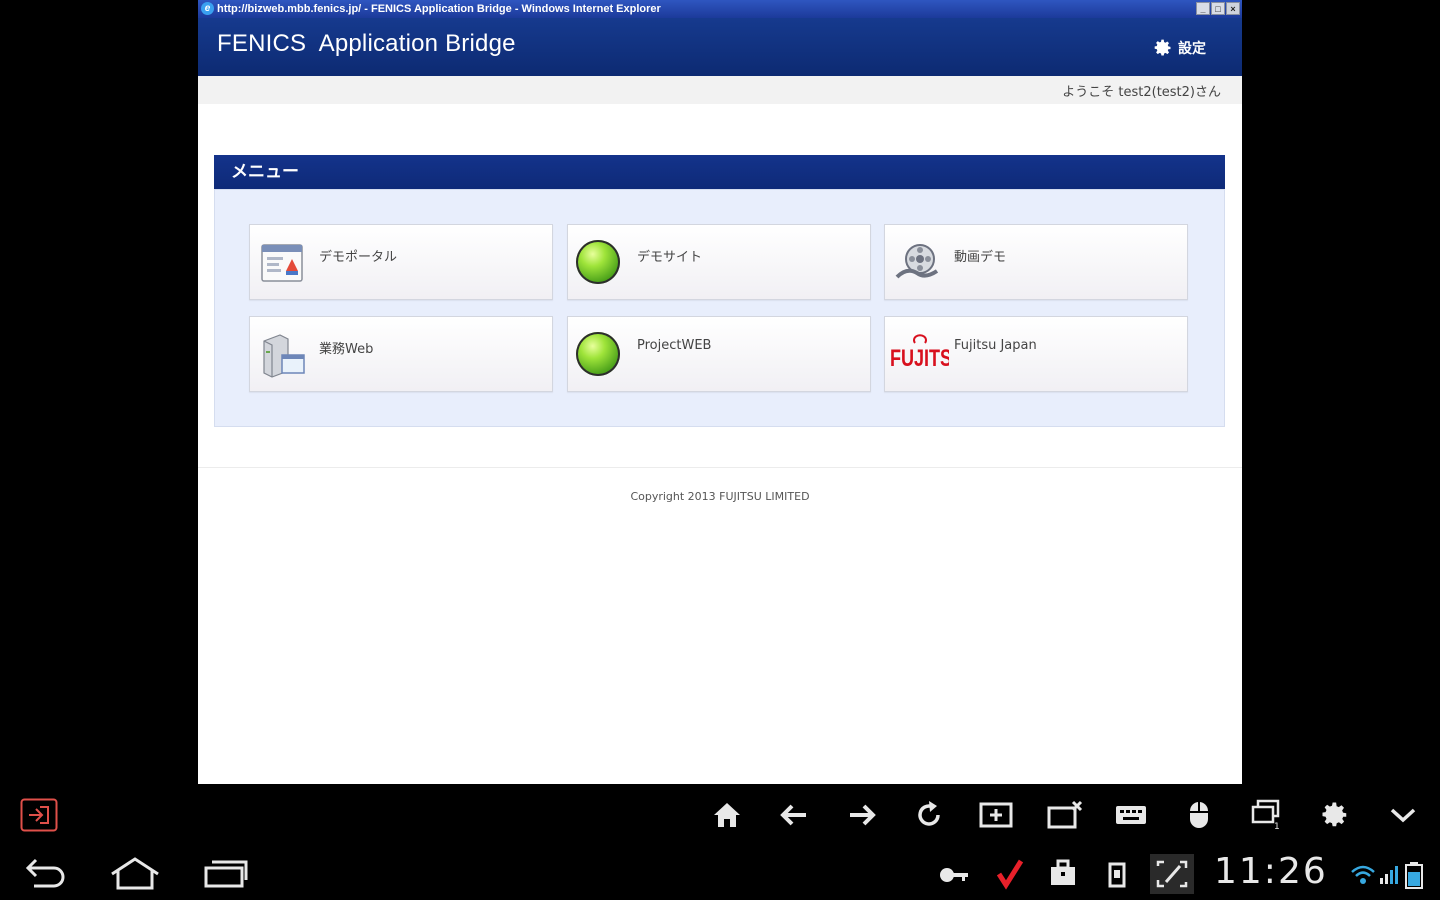 Image resolution: width=1440 pixels, height=900 pixels. What do you see at coordinates (207, 8) in the screenshot?
I see `ie-icon: e` at bounding box center [207, 8].